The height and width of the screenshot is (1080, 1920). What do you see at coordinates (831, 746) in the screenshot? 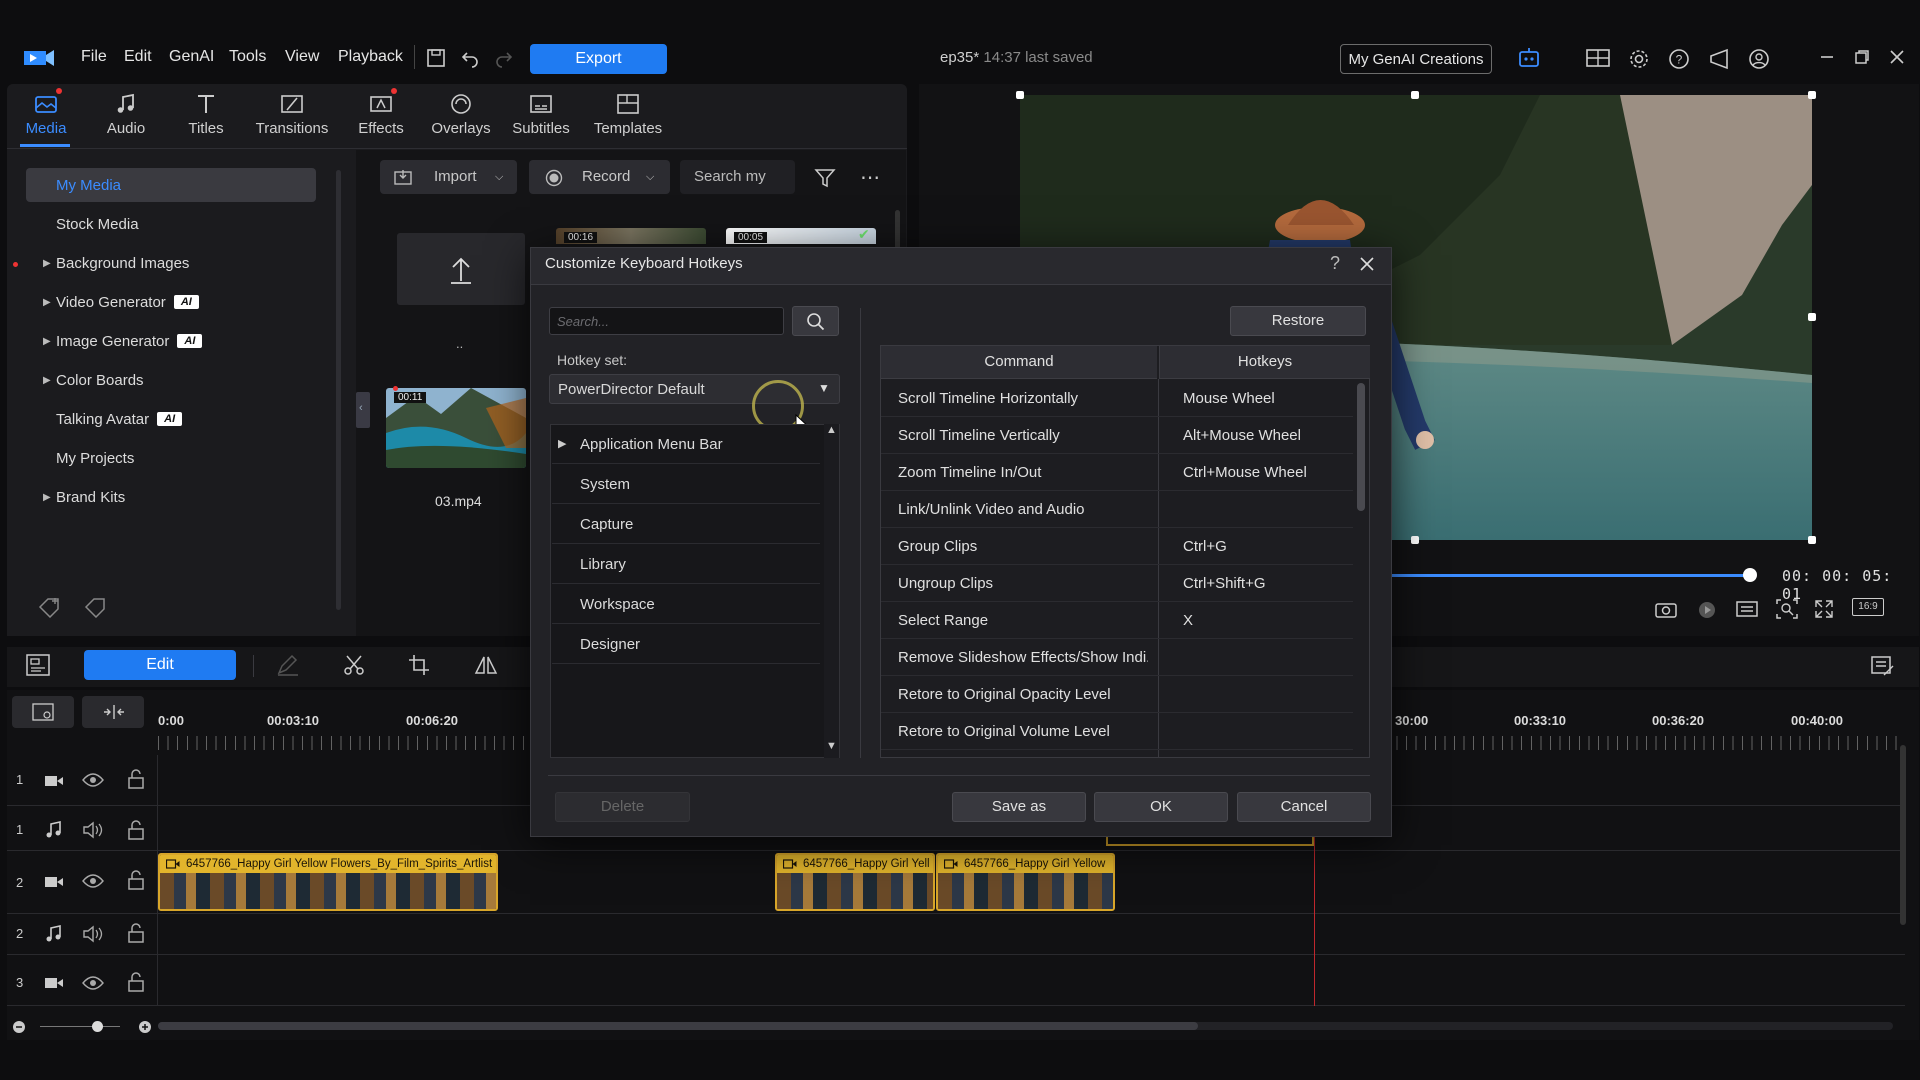
I see `scroll-down-icon: ▼` at bounding box center [831, 746].